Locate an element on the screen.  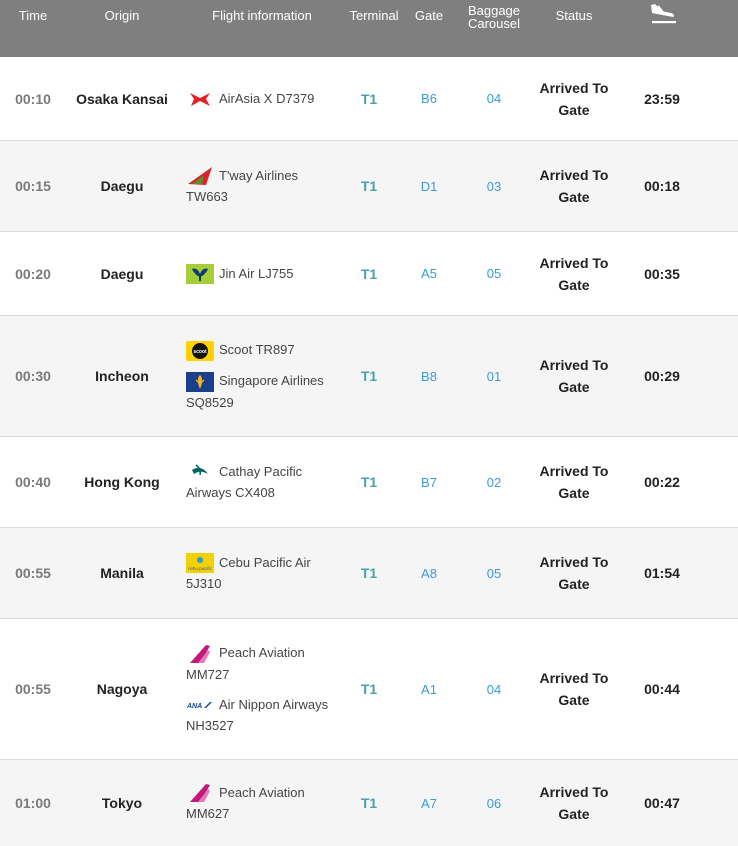
gate: A8 is located at coordinates (429, 573).